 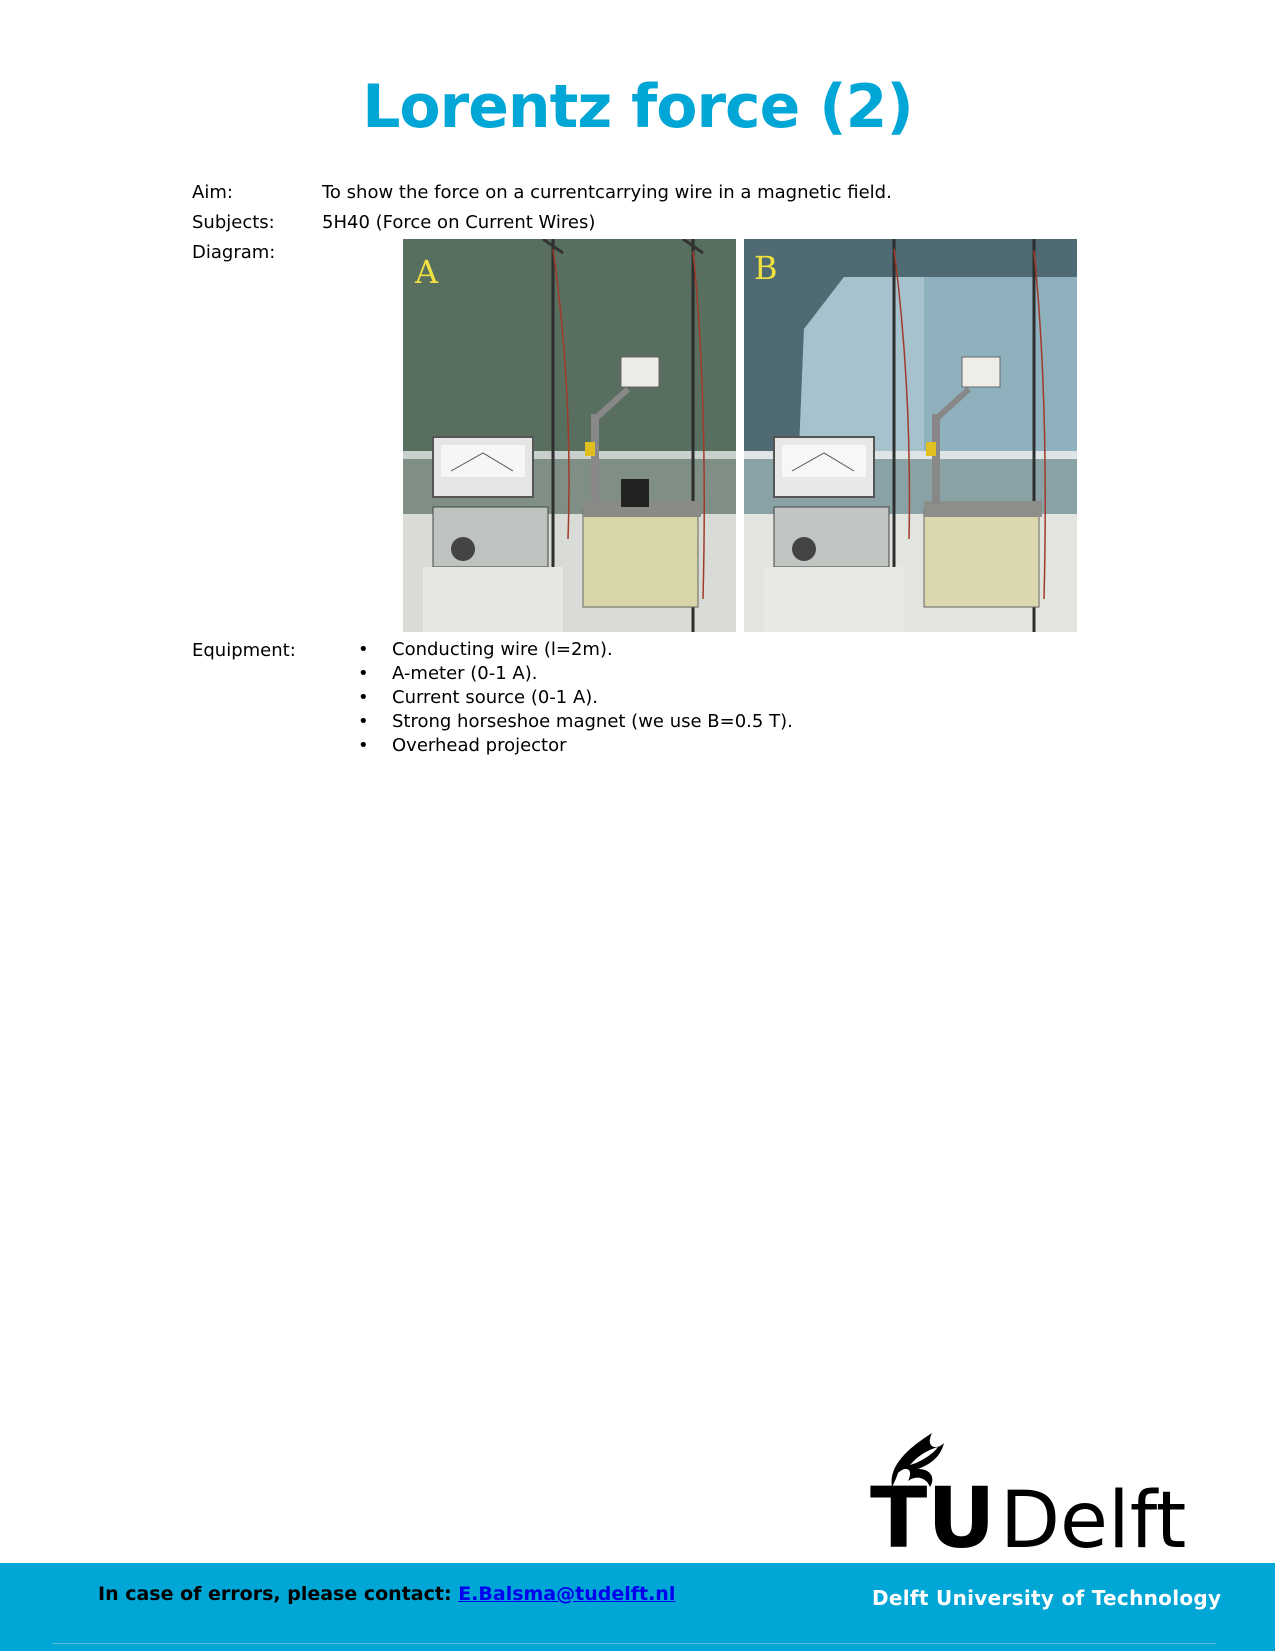 I want to click on university-name: Delft University of Technology, so click(x=1047, y=1598).